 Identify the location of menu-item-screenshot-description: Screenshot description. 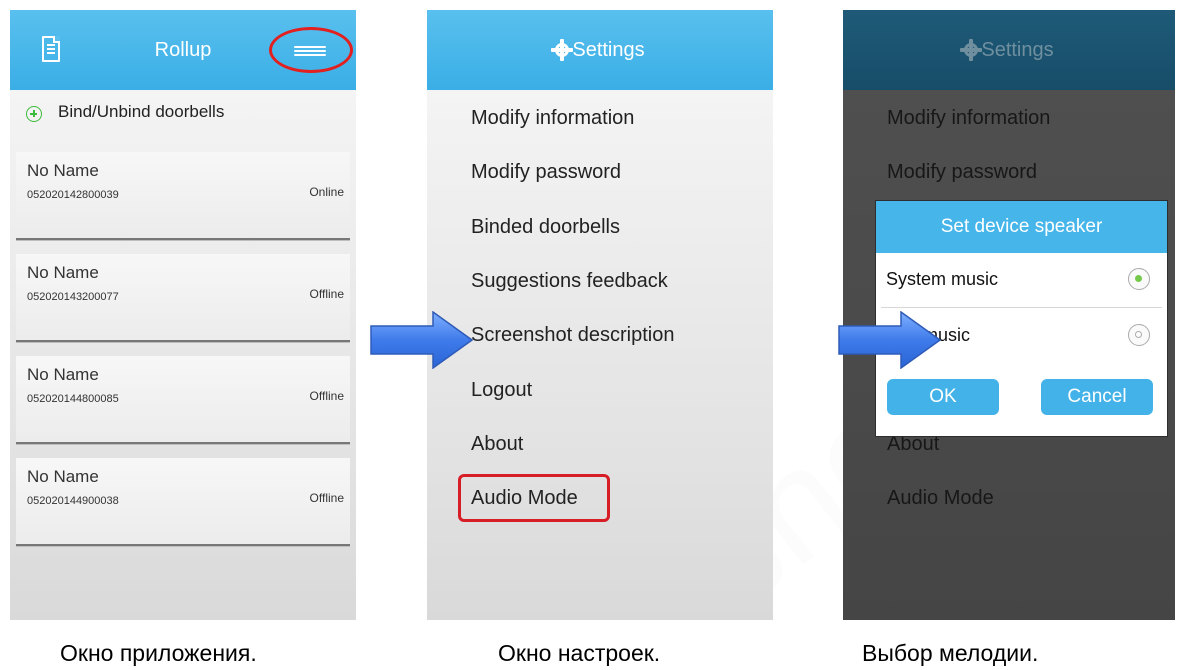
(572, 335).